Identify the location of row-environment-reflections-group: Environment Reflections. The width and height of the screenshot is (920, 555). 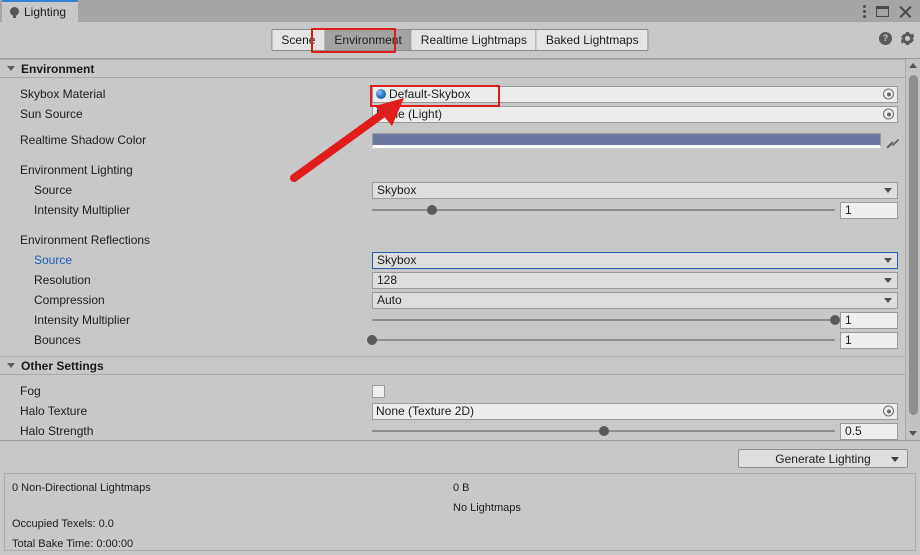
(460, 240).